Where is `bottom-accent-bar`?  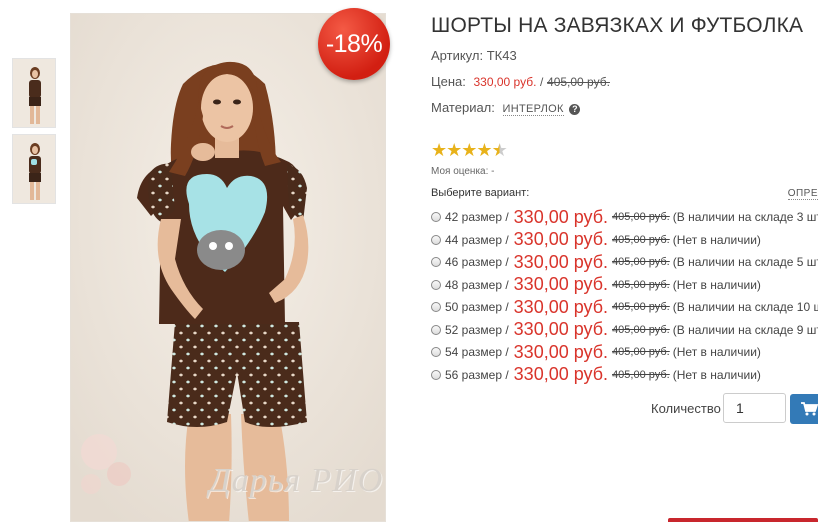 bottom-accent-bar is located at coordinates (743, 520).